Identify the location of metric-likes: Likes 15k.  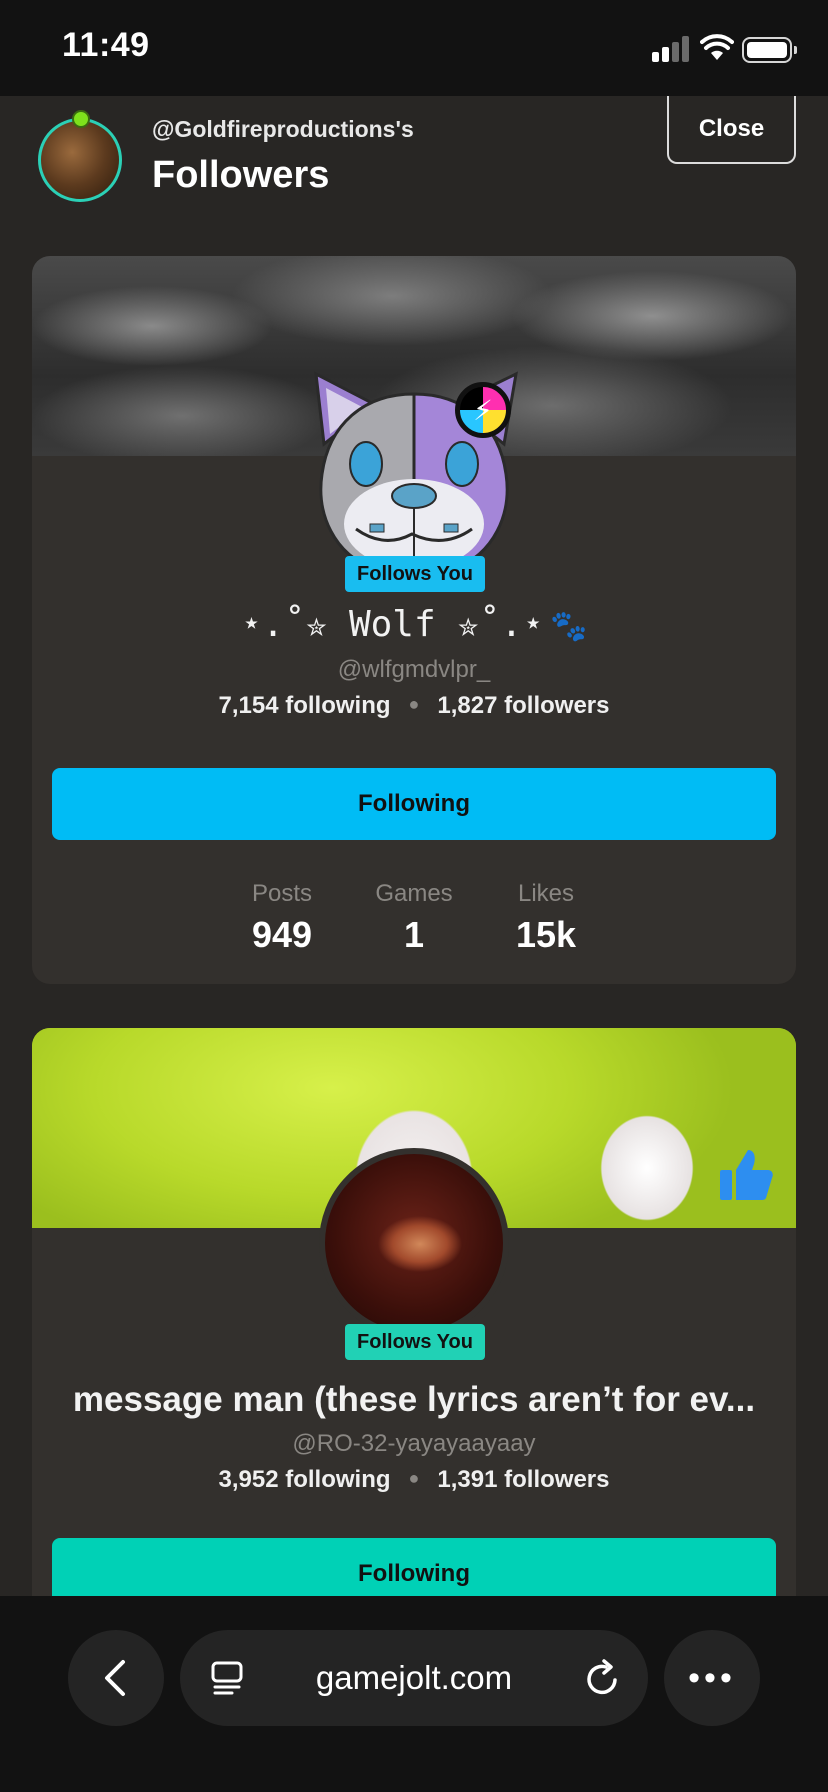
(546, 918).